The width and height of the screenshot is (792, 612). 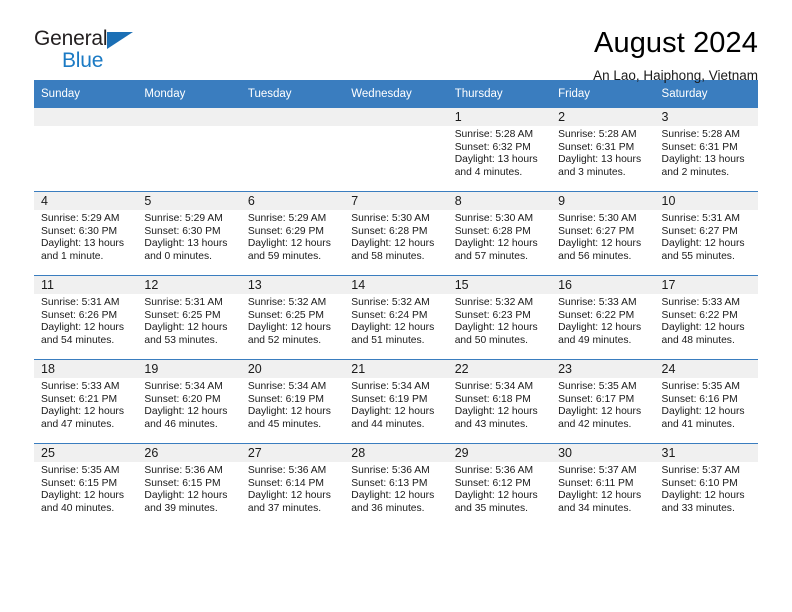 I want to click on day-number: 19, so click(x=189, y=369).